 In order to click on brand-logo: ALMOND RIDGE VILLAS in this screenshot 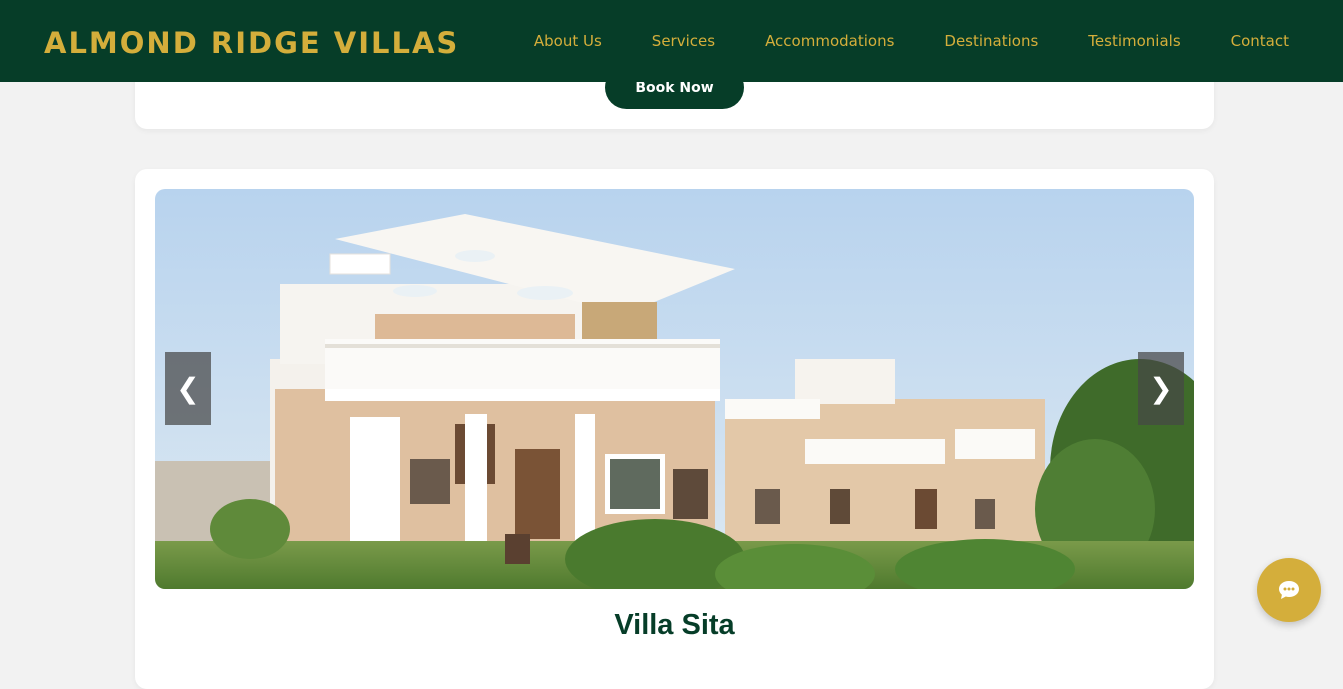, I will do `click(251, 43)`.